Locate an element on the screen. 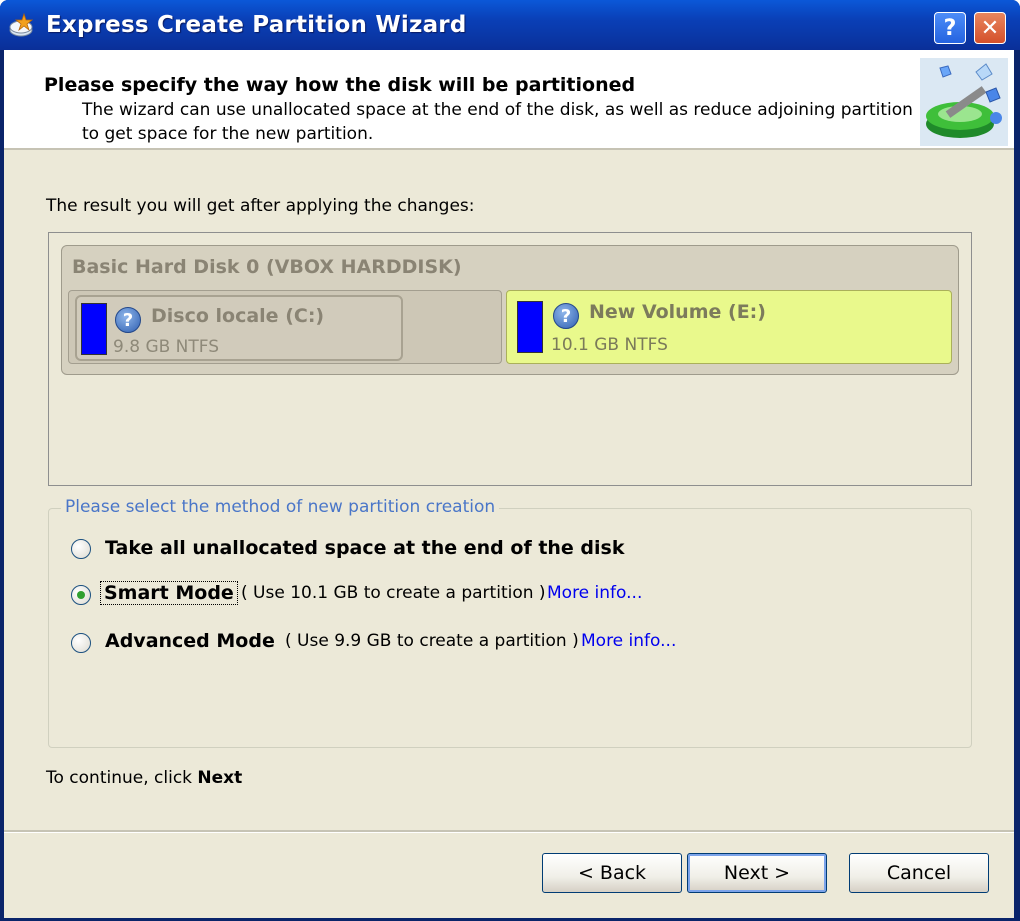  partition-e-size: 10.1 GB NTFS is located at coordinates (609, 345).